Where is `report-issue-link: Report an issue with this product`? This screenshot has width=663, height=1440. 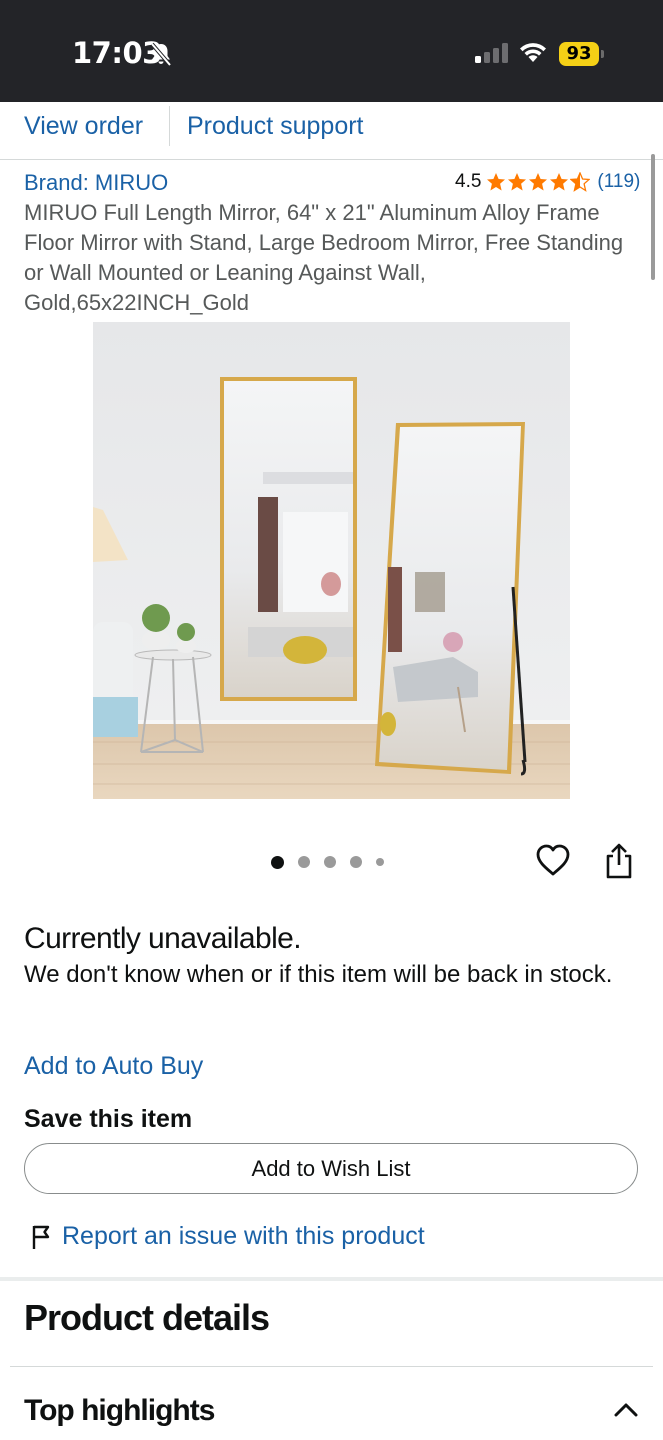
report-issue-link: Report an issue with this product is located at coordinates (243, 1236).